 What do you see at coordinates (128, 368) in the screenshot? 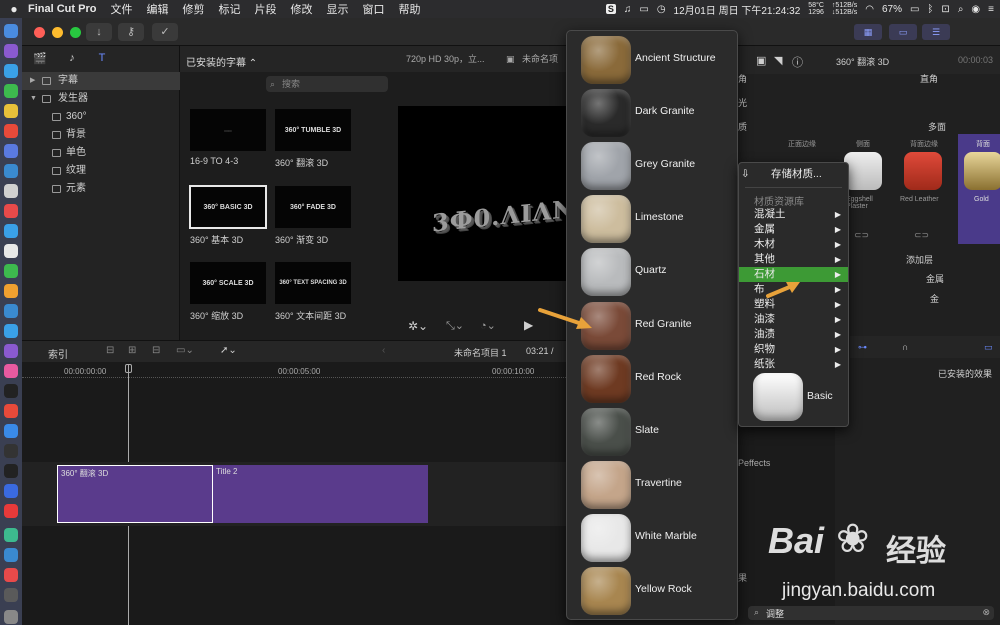
I see `playhead-knob-icon` at bounding box center [128, 368].